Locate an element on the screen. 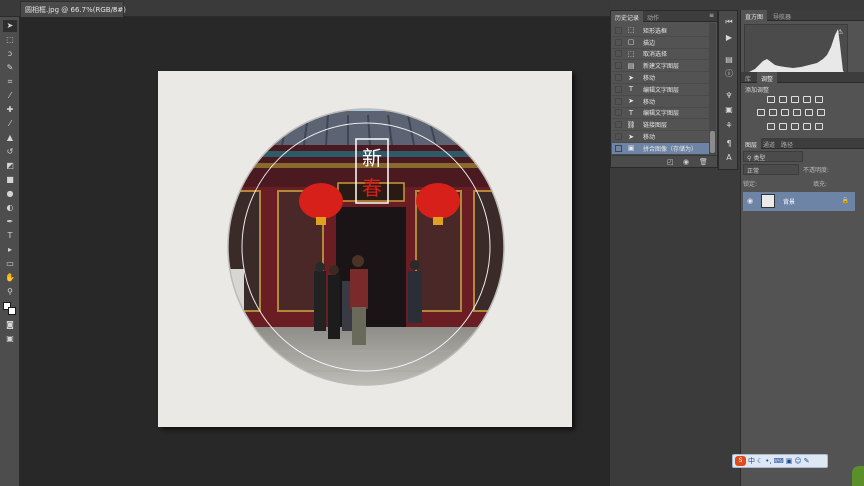 This screenshot has width=864, height=486. zoom-tool-icon: ⚲ is located at coordinates (10, 292).